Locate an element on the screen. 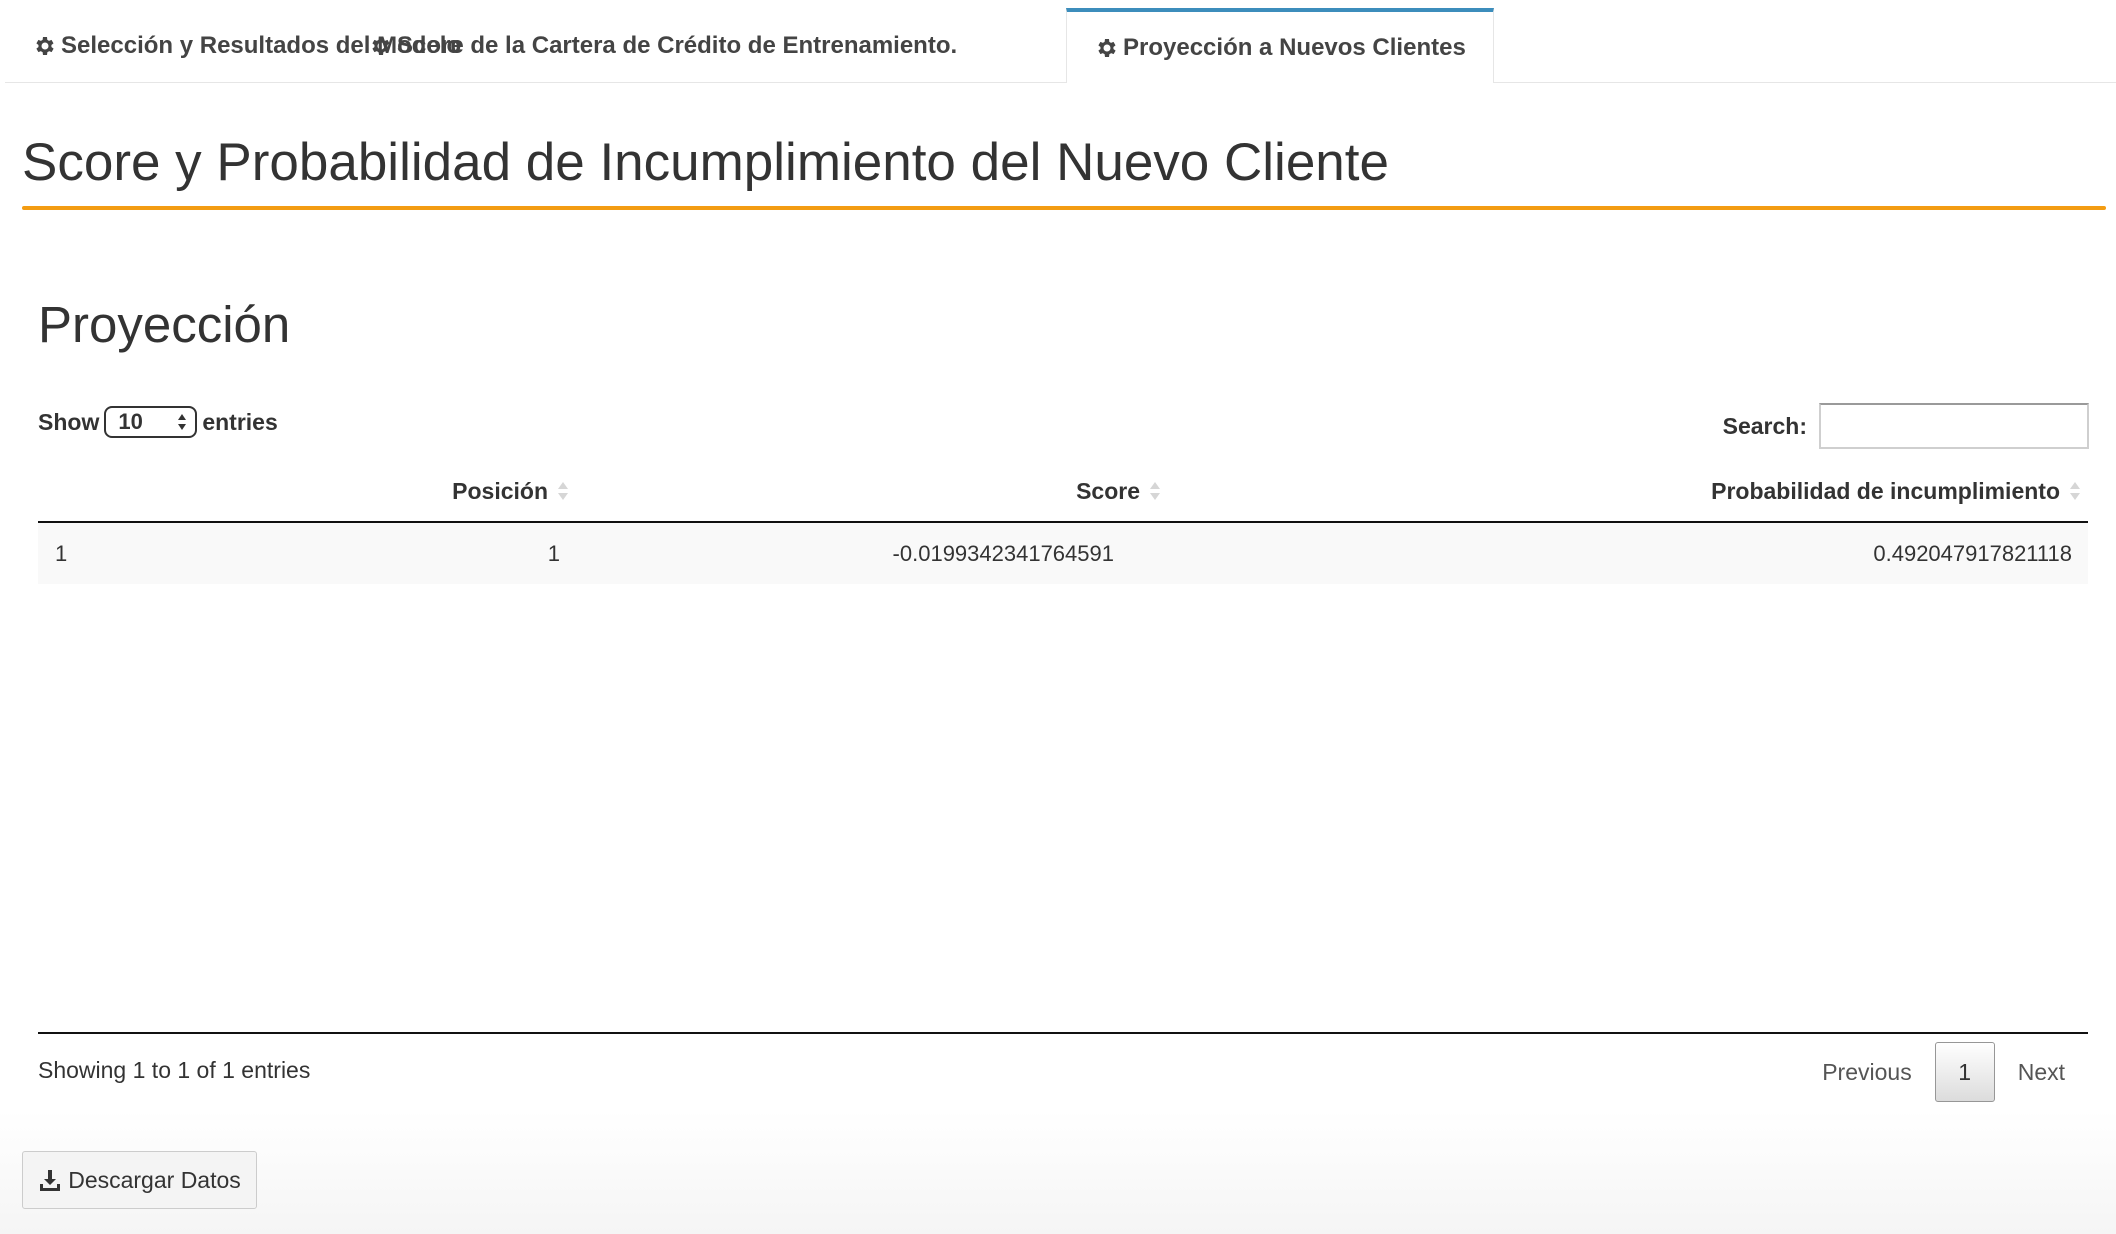 This screenshot has width=2116, height=1234. next-page-button: Next is located at coordinates (2041, 1072).